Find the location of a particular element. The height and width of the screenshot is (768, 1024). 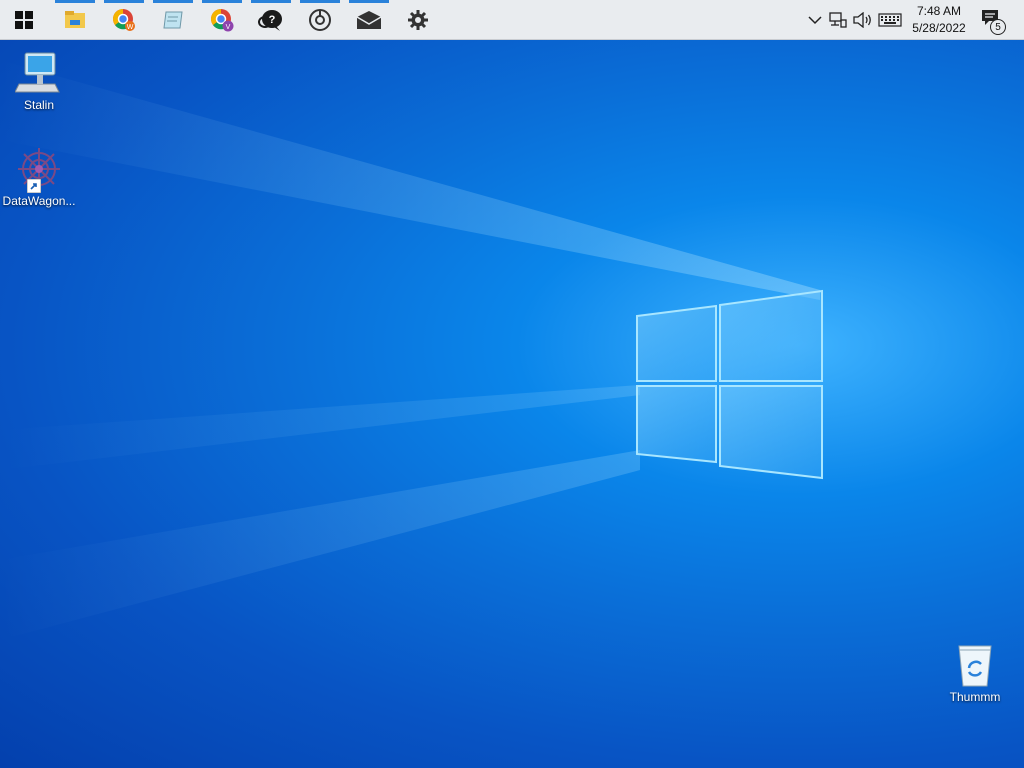

chrome-profile-w-icon: W is located at coordinates (124, 20).